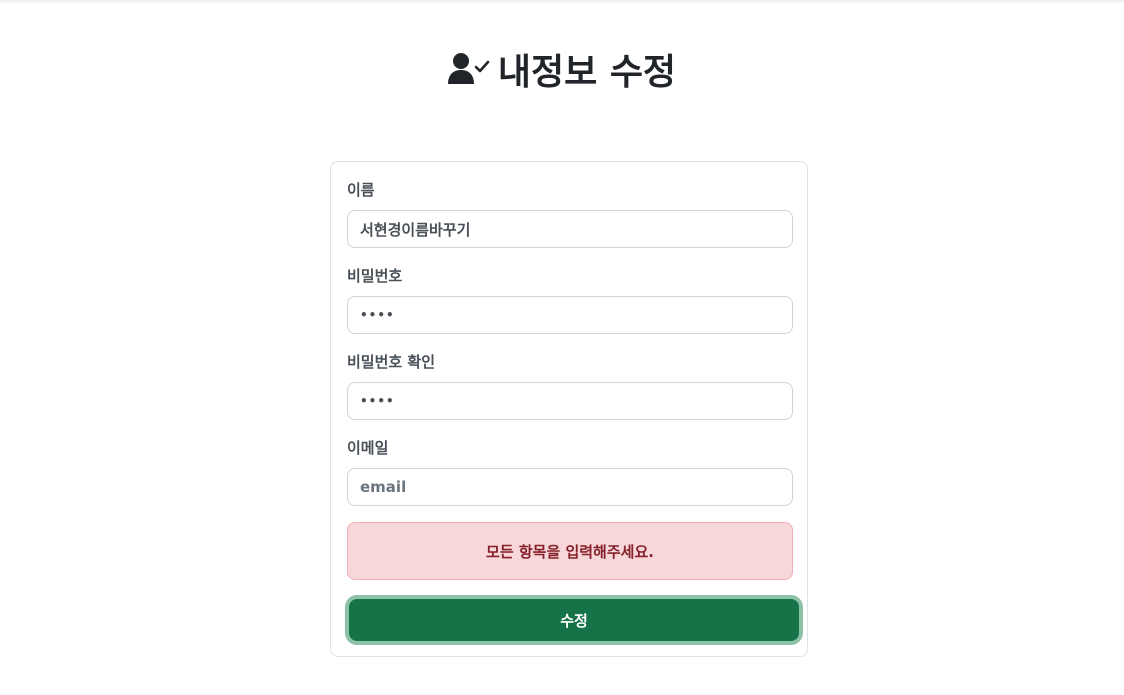  I want to click on email-input, so click(570, 487).